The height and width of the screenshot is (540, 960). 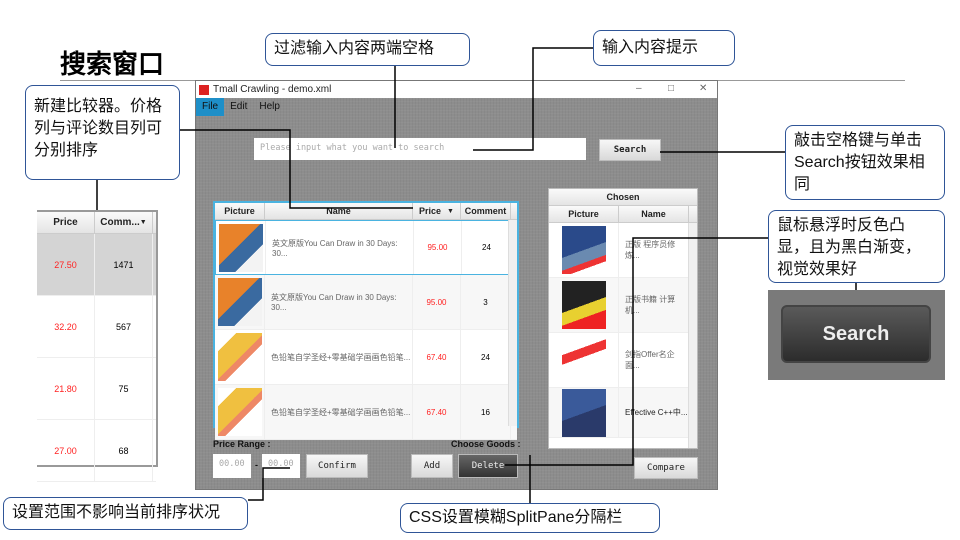 I want to click on callout-hover: 鼠标悬浮时反色凸显，且为黑白渐变，视觉效果好, so click(x=856, y=246).